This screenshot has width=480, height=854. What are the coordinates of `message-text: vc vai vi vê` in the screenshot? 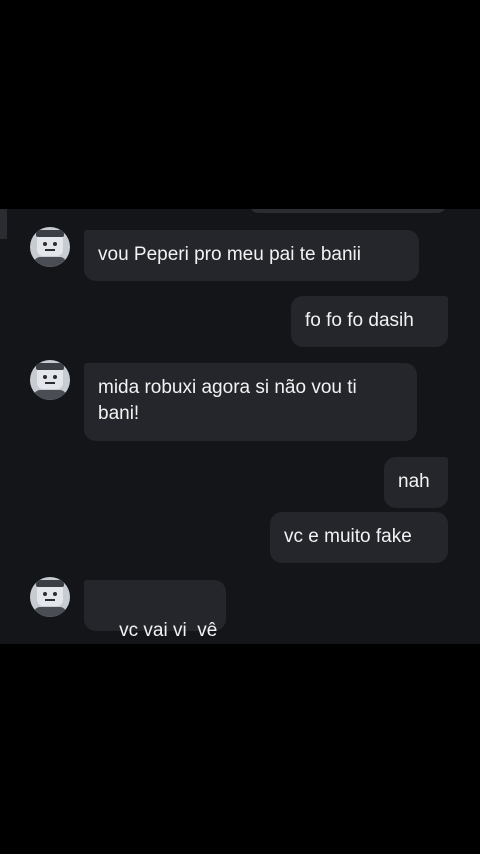 It's located at (168, 630).